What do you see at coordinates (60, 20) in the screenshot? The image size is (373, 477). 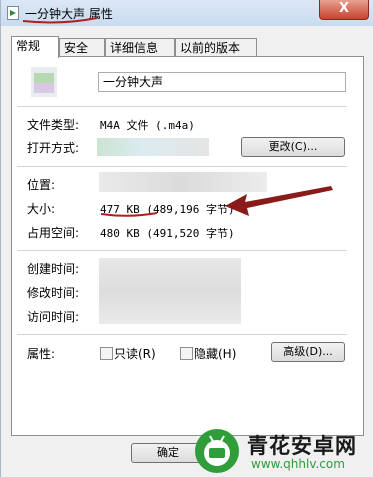 I see `title-underline-annotation` at bounding box center [60, 20].